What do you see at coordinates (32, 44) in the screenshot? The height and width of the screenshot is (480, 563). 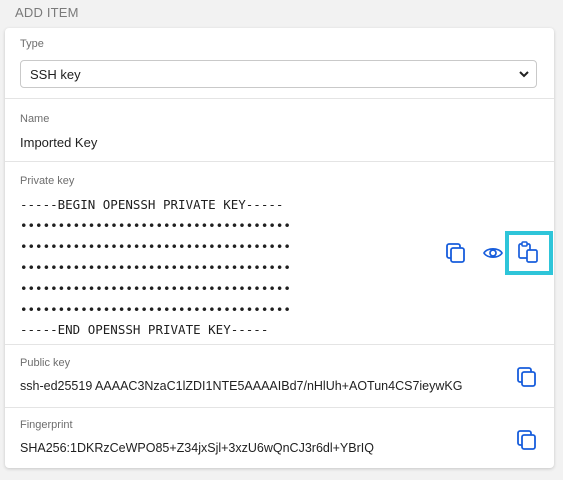 I see `type-label: Type` at bounding box center [32, 44].